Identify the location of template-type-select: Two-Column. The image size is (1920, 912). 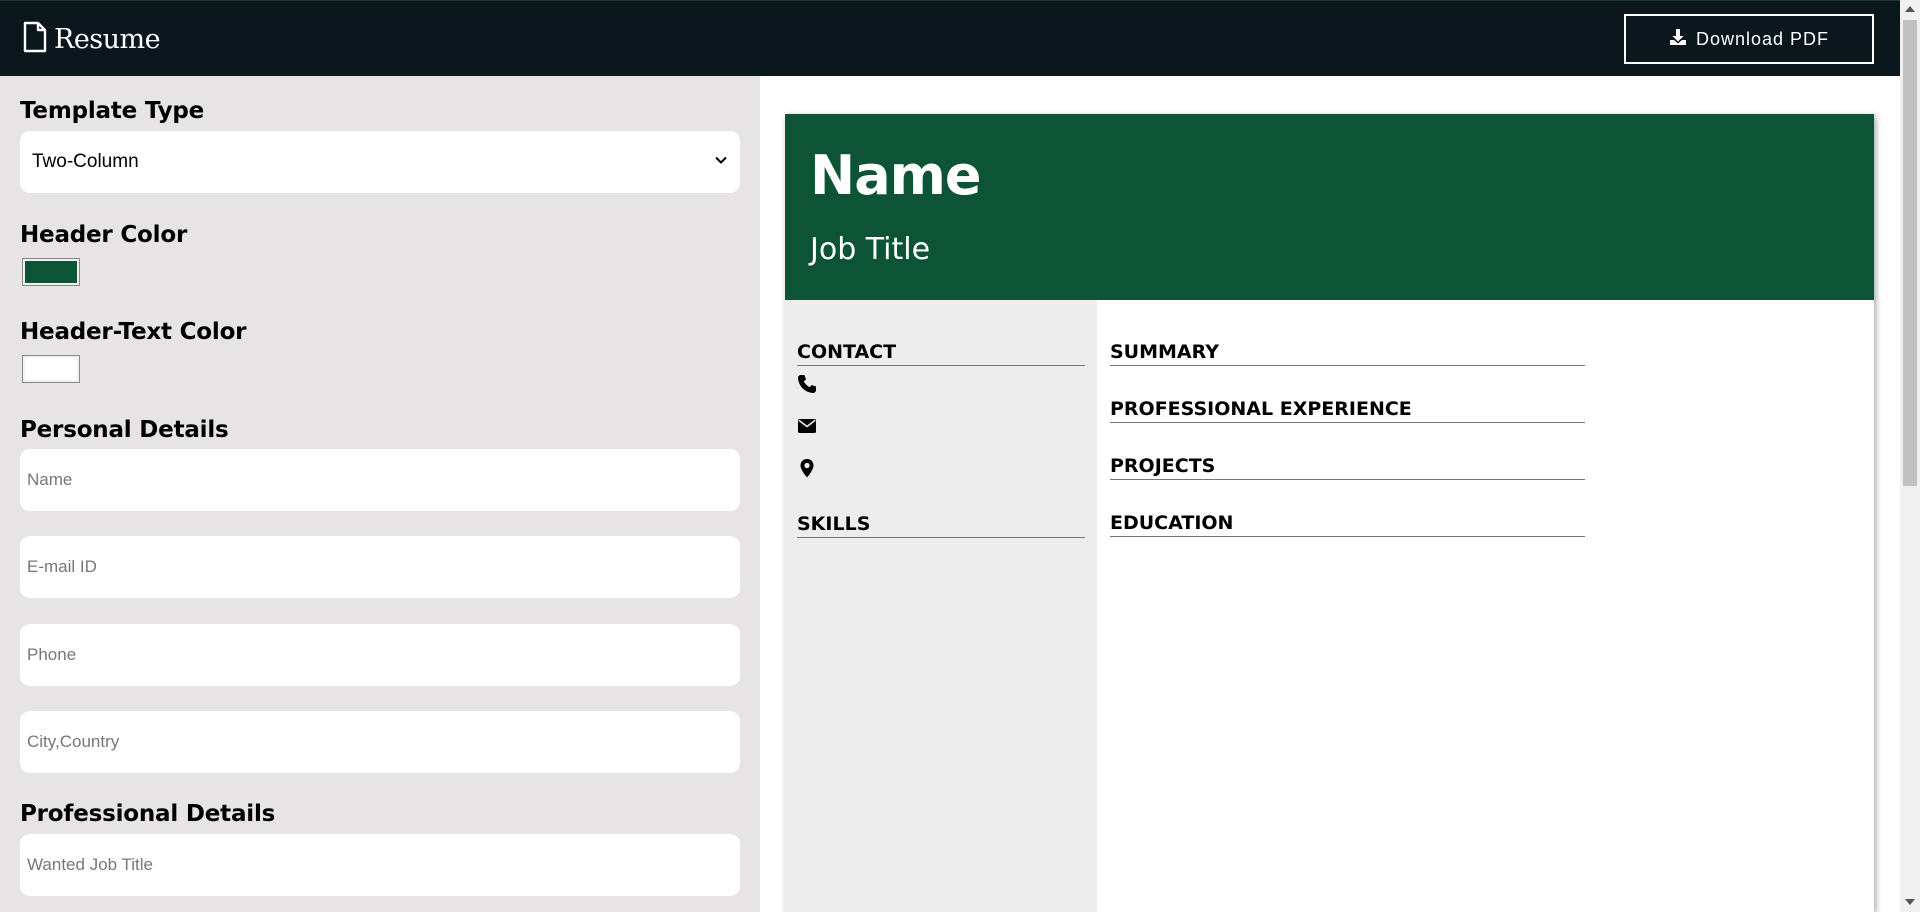
(380, 162).